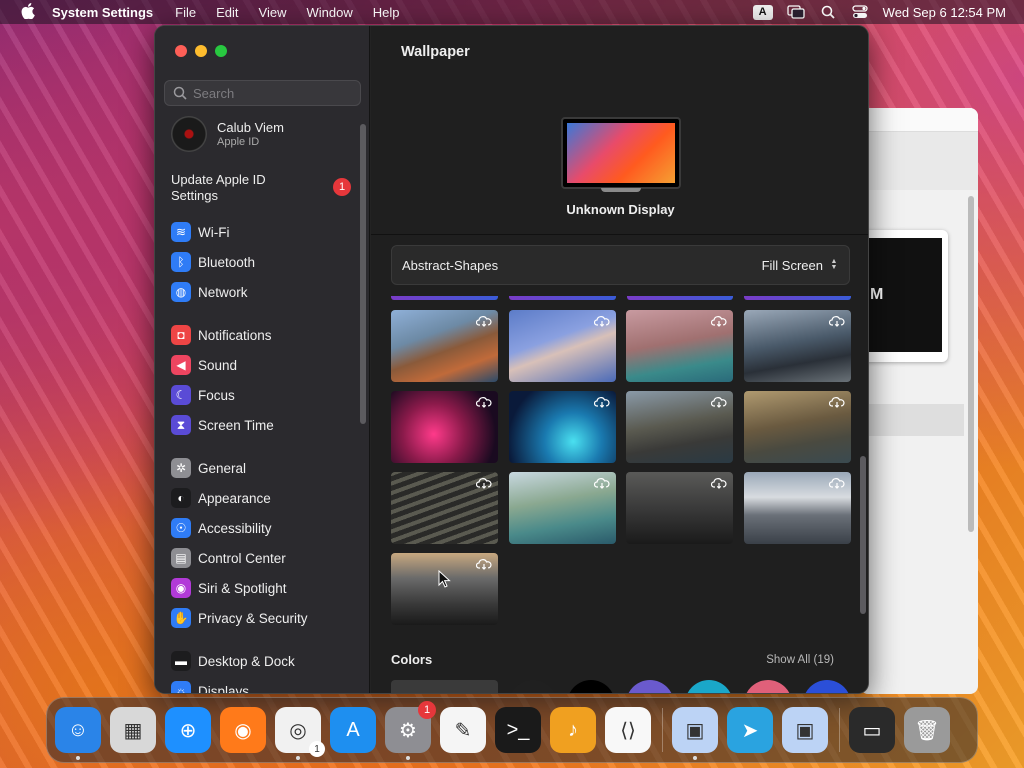 The height and width of the screenshot is (768, 1024). I want to click on dock-app-minimized-window: ▭, so click(872, 730).